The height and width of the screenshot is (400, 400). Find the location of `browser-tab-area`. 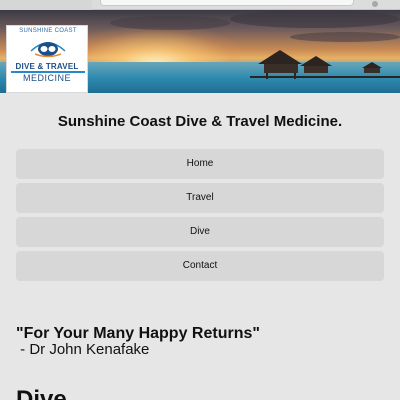

browser-tab-area is located at coordinates (46, 5).